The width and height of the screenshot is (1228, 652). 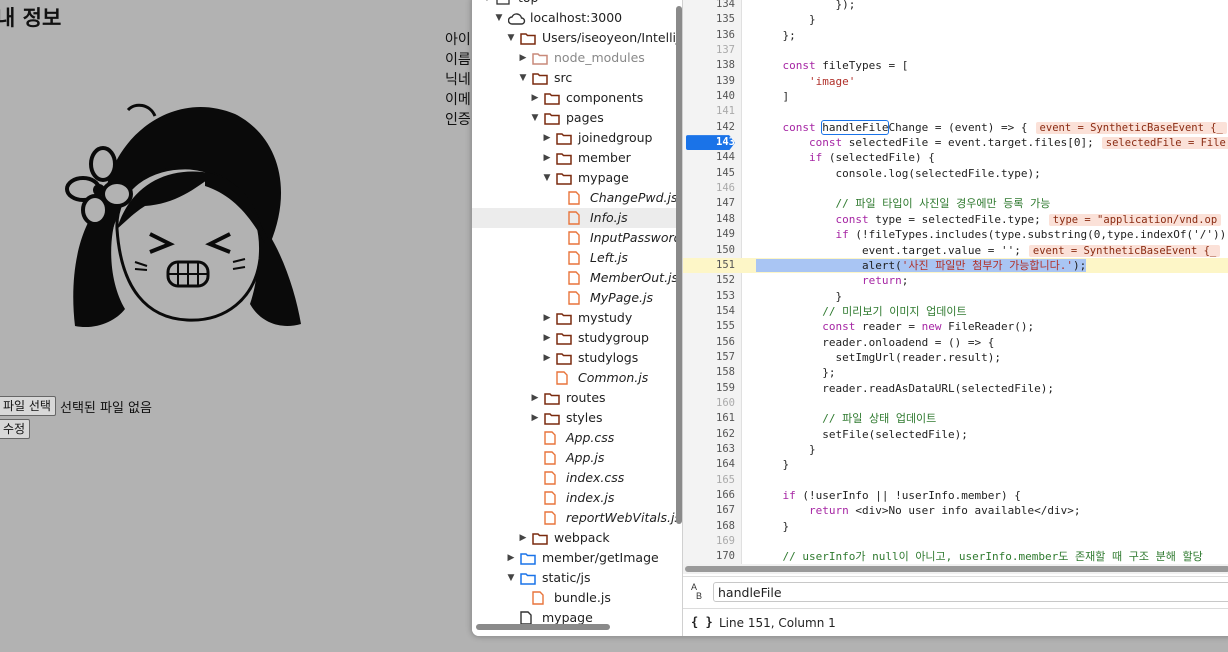 What do you see at coordinates (955, 569) in the screenshot?
I see `editor-horizontal-scrollbar` at bounding box center [955, 569].